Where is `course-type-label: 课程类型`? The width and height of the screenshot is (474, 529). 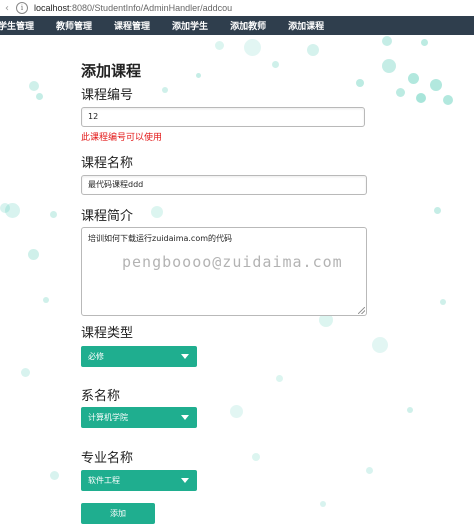
course-type-label: 课程类型 is located at coordinates (107, 333).